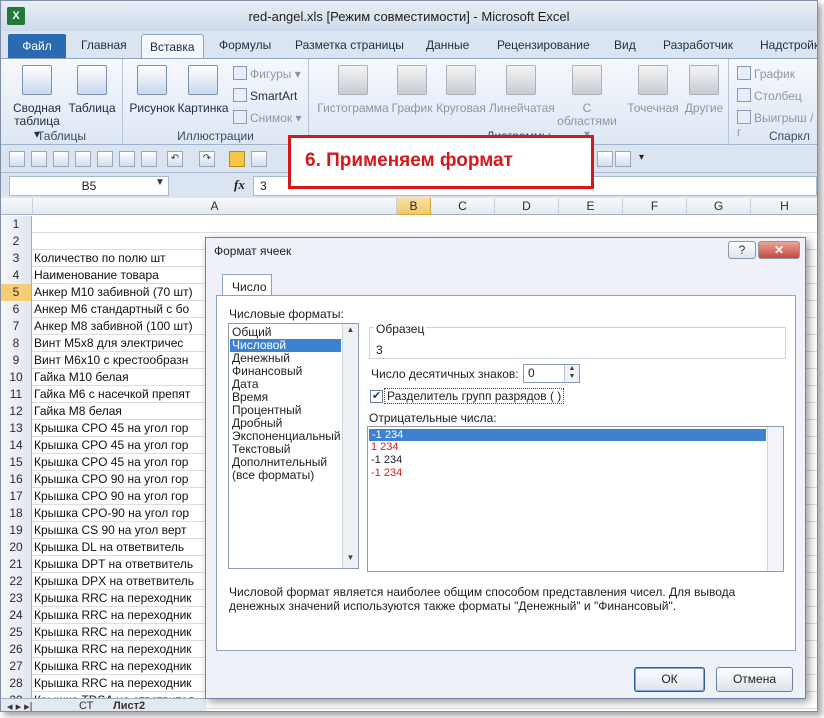  I want to click on row-header: 7, so click(16, 326).